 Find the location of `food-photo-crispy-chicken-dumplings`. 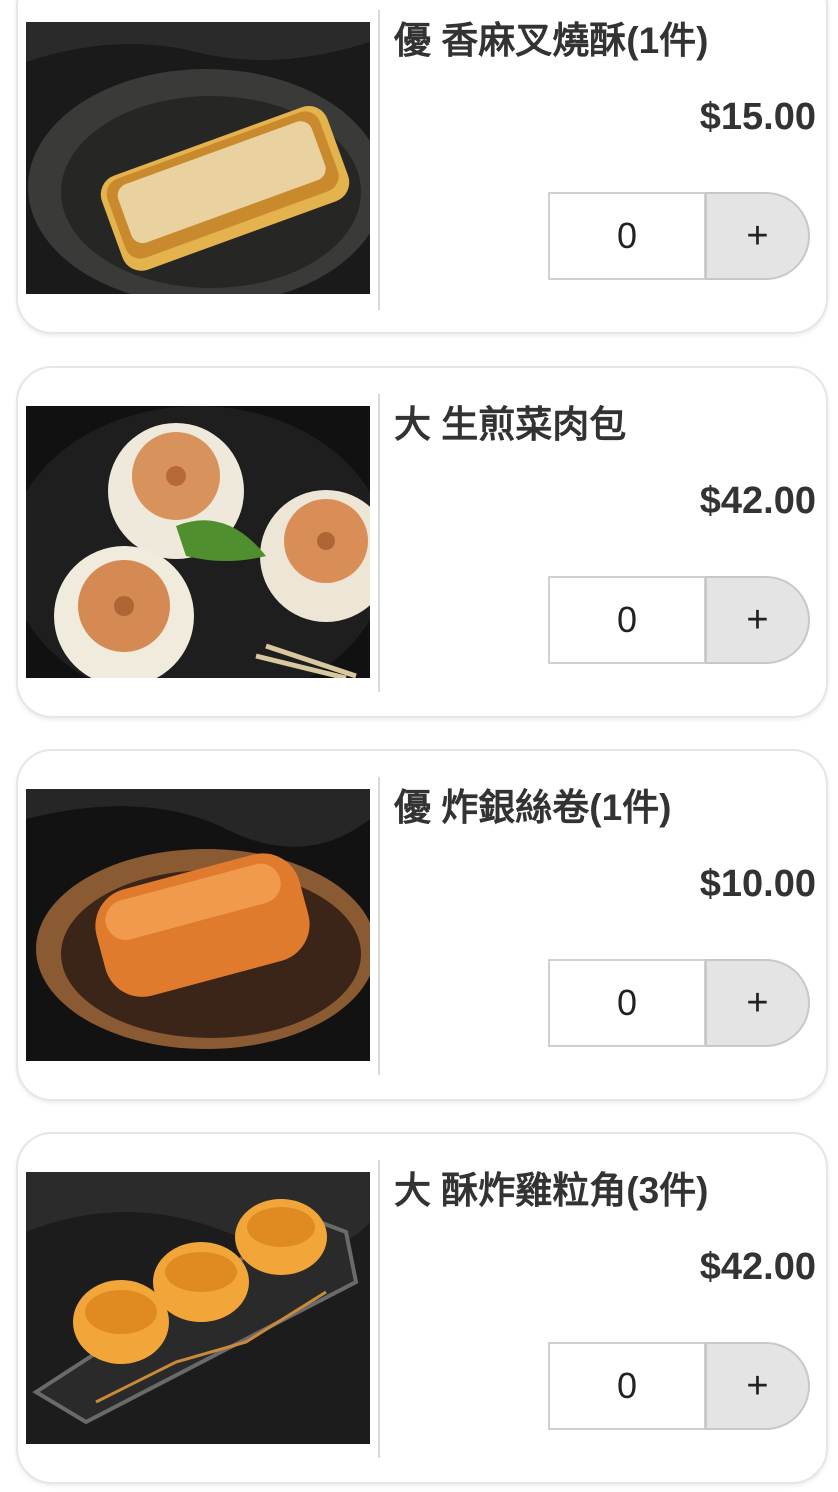

food-photo-crispy-chicken-dumplings is located at coordinates (198, 1308).